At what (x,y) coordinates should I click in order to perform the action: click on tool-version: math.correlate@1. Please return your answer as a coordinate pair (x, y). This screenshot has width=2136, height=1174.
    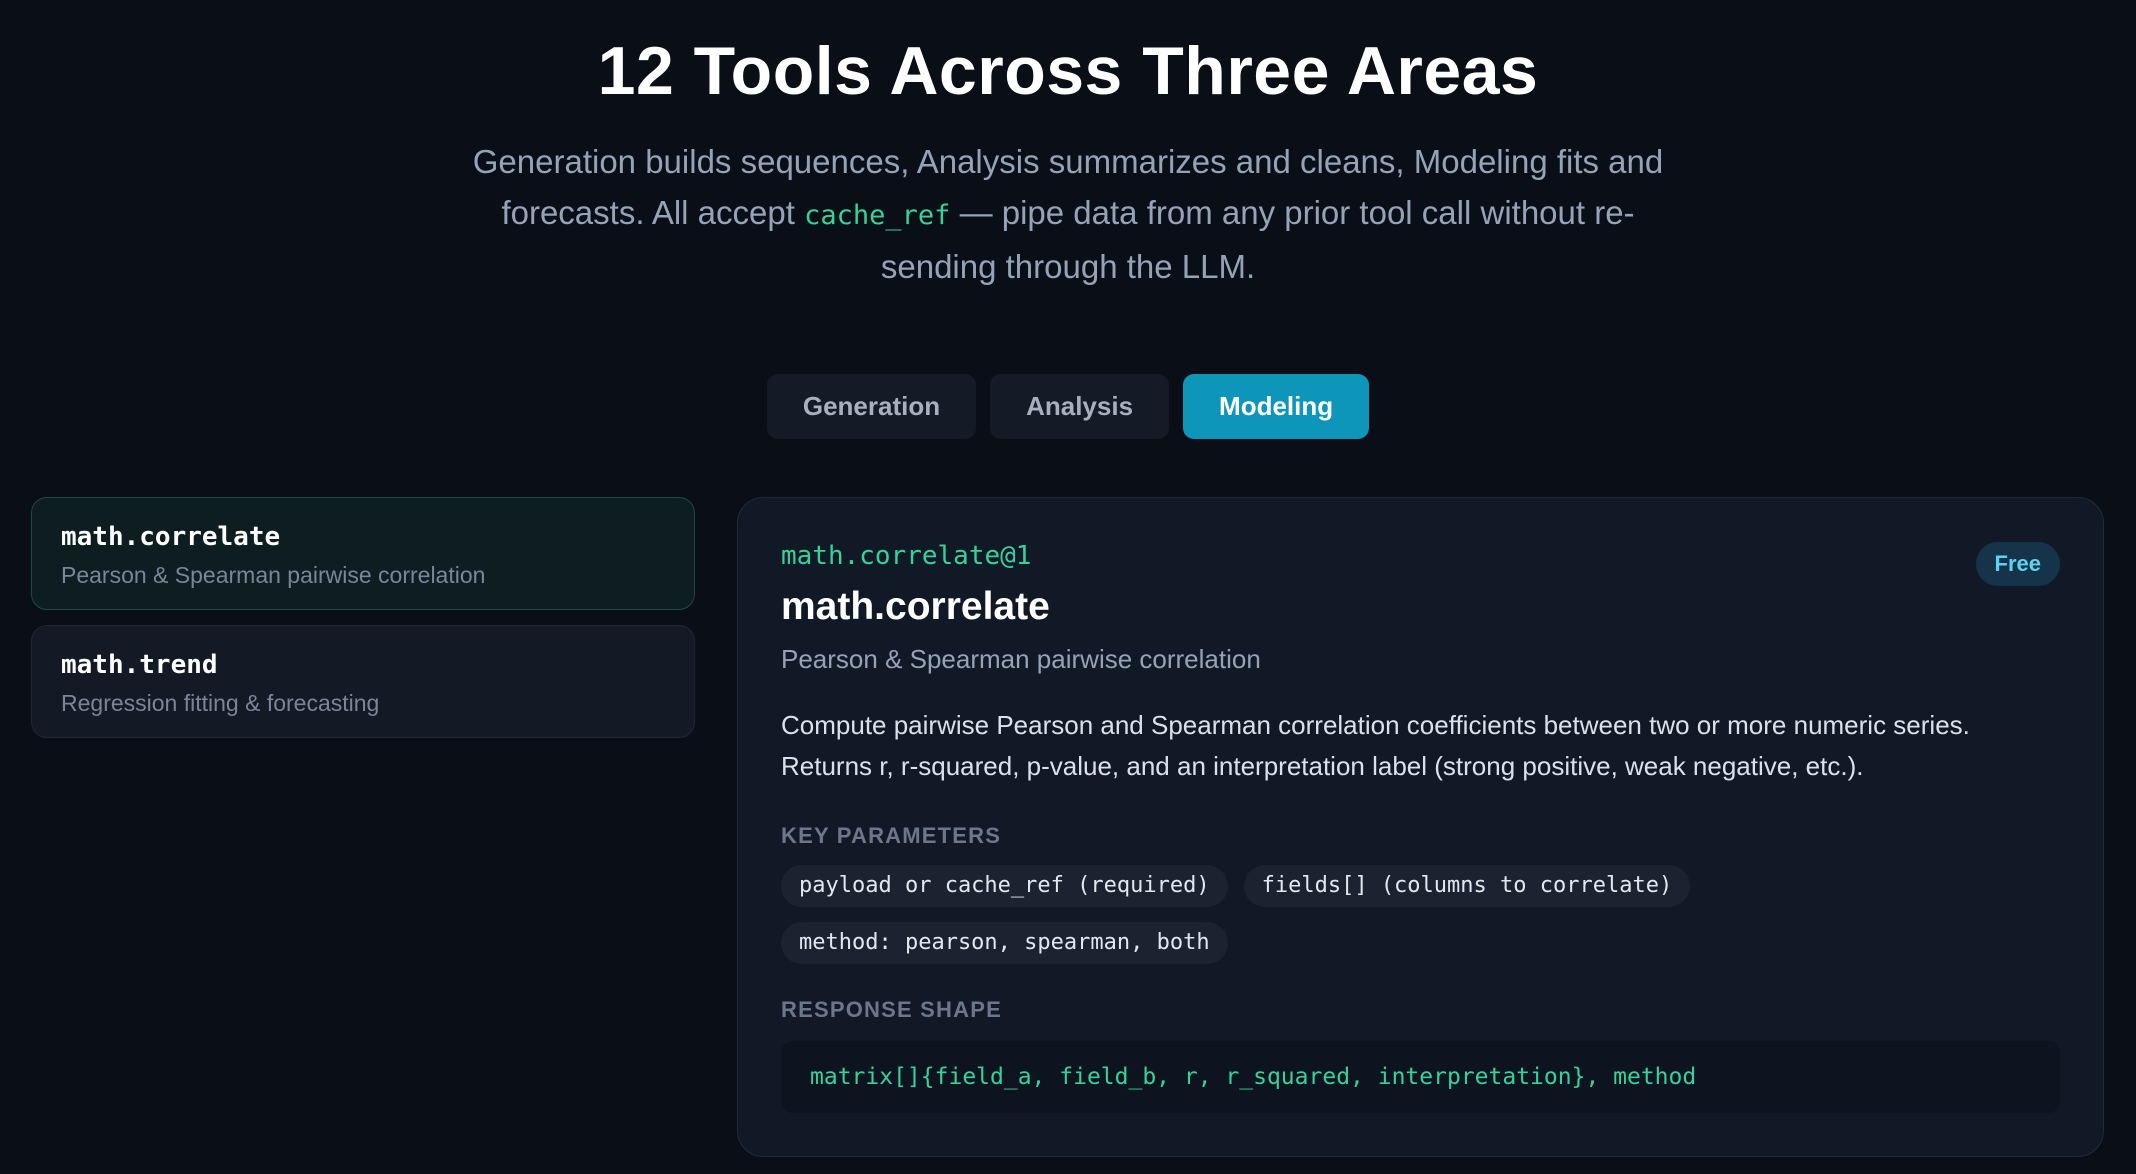
    Looking at the image, I should click on (906, 556).